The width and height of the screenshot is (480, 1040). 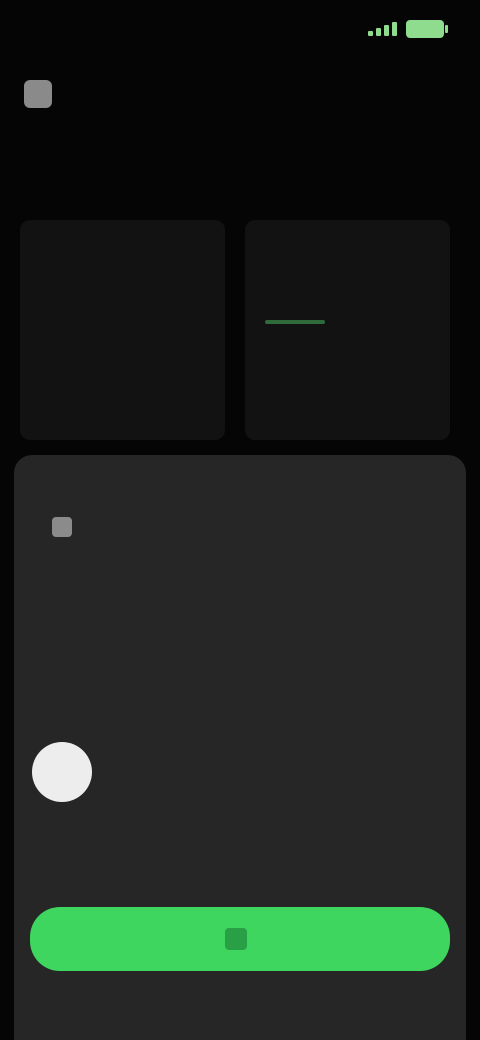 I want to click on action-icon, so click(x=236, y=939).